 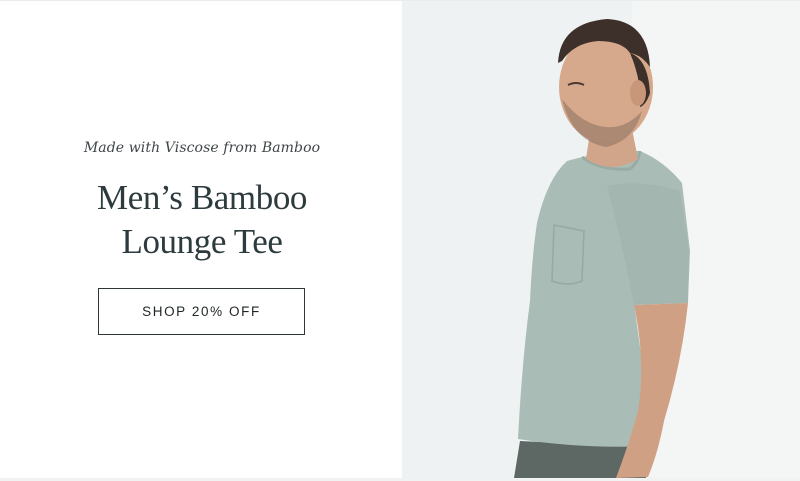 I want to click on page-title: Men’s Bamboo Lounge Tee, so click(x=202, y=220).